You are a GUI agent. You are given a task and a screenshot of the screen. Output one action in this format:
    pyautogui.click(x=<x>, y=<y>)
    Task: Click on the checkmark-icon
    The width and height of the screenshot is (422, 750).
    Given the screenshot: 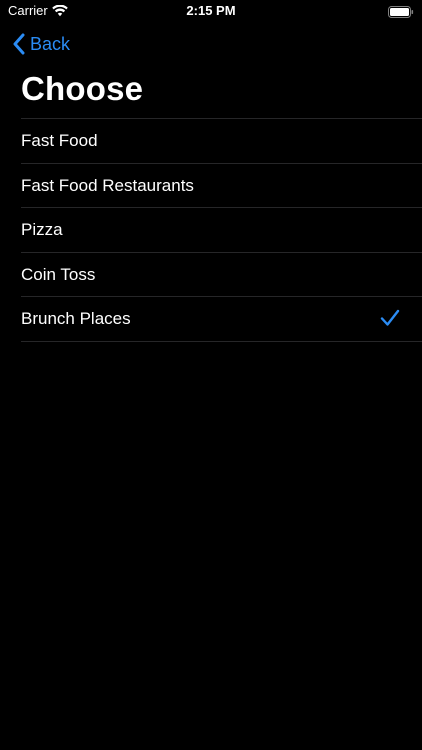 What is the action you would take?
    pyautogui.click(x=390, y=318)
    